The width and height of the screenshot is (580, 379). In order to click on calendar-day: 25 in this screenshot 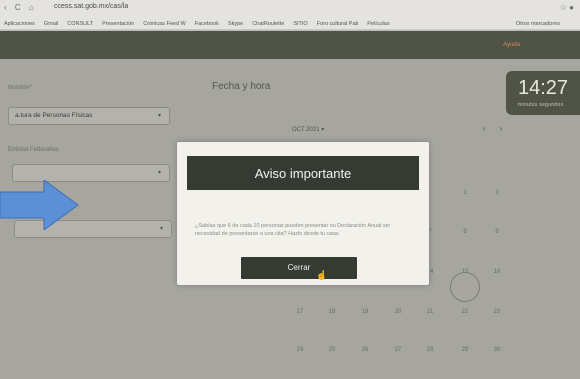, I will do `click(332, 350)`.